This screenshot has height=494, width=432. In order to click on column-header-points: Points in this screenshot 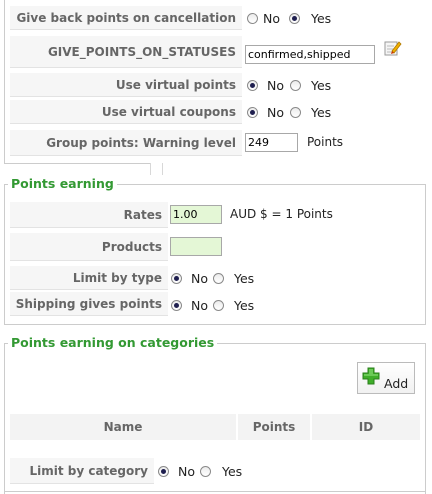, I will do `click(274, 427)`.